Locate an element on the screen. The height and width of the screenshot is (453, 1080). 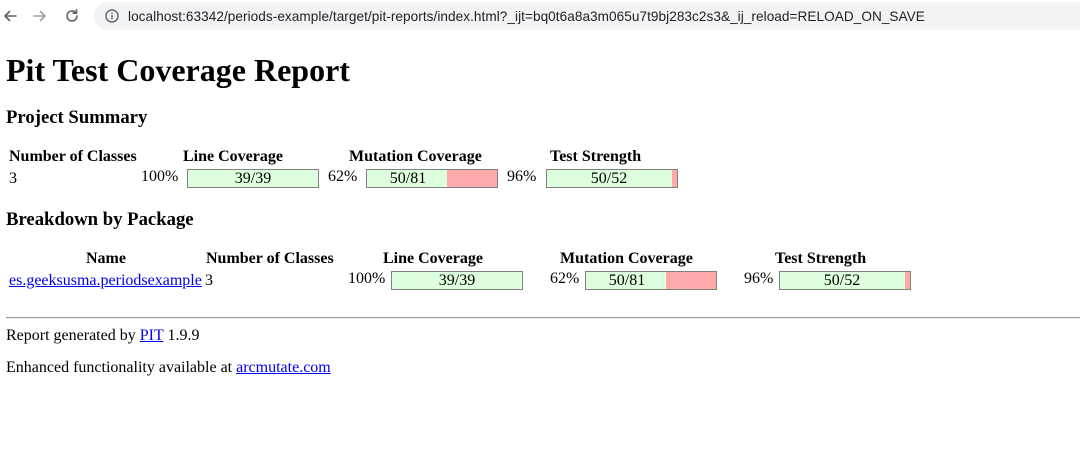
arrow-left-icon is located at coordinates (10, 16).